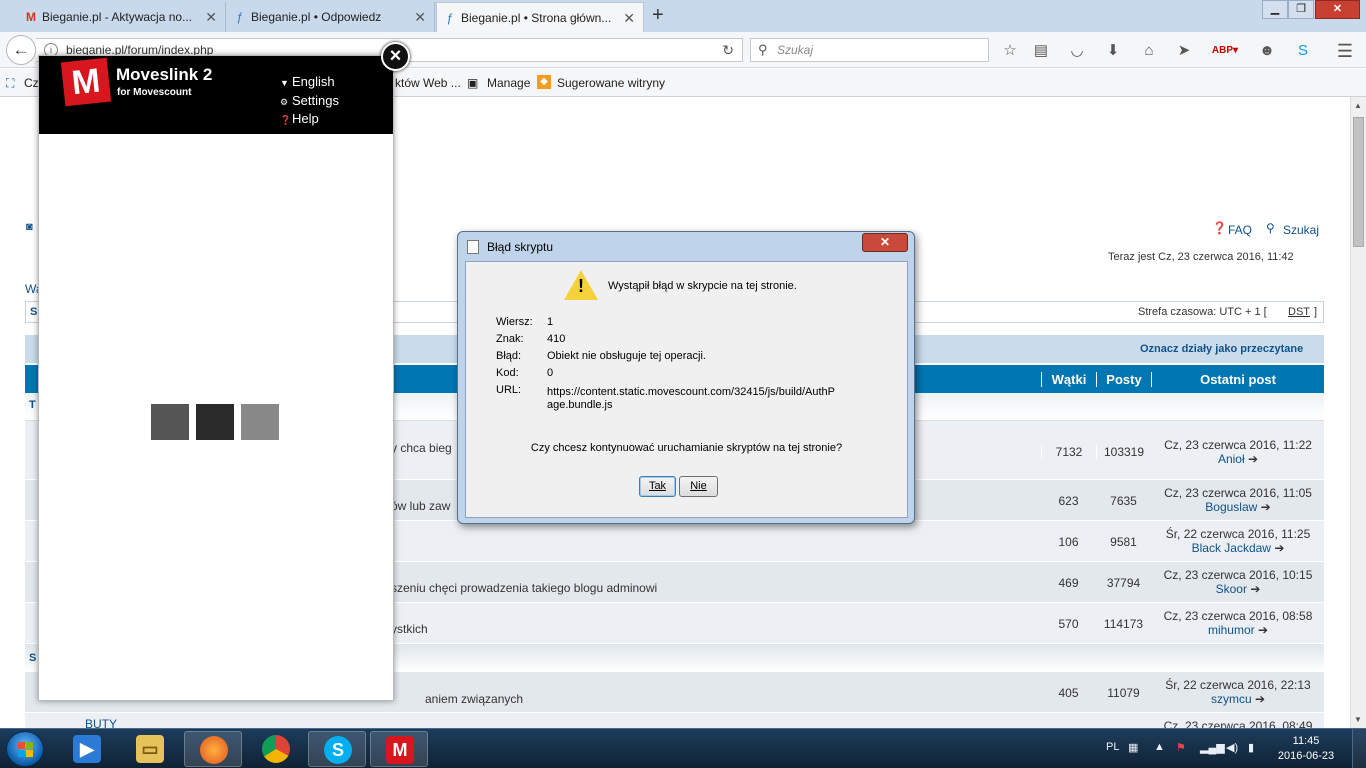  What do you see at coordinates (473, 83) in the screenshot?
I see `instagram-icon: ▣` at bounding box center [473, 83].